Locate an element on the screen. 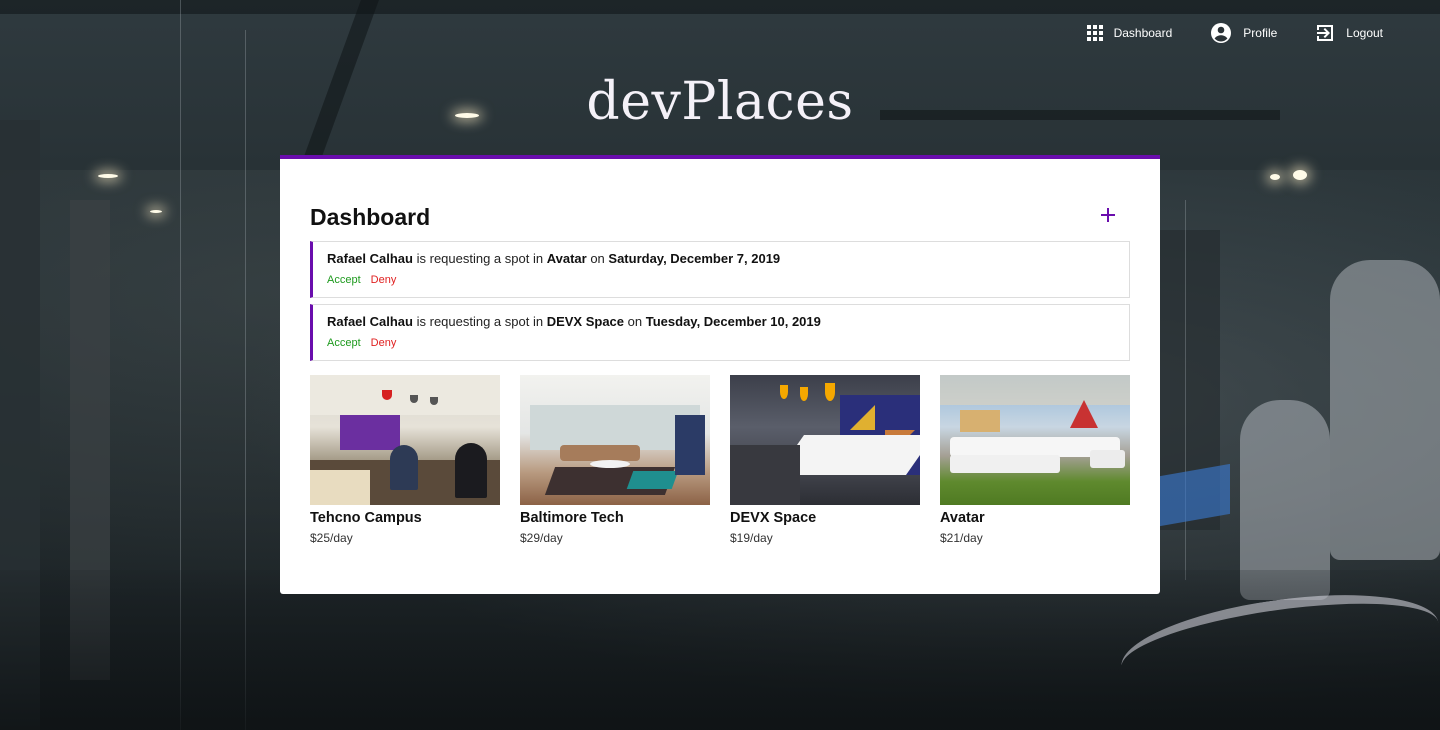  app-logo: devPlaces is located at coordinates (720, 102).